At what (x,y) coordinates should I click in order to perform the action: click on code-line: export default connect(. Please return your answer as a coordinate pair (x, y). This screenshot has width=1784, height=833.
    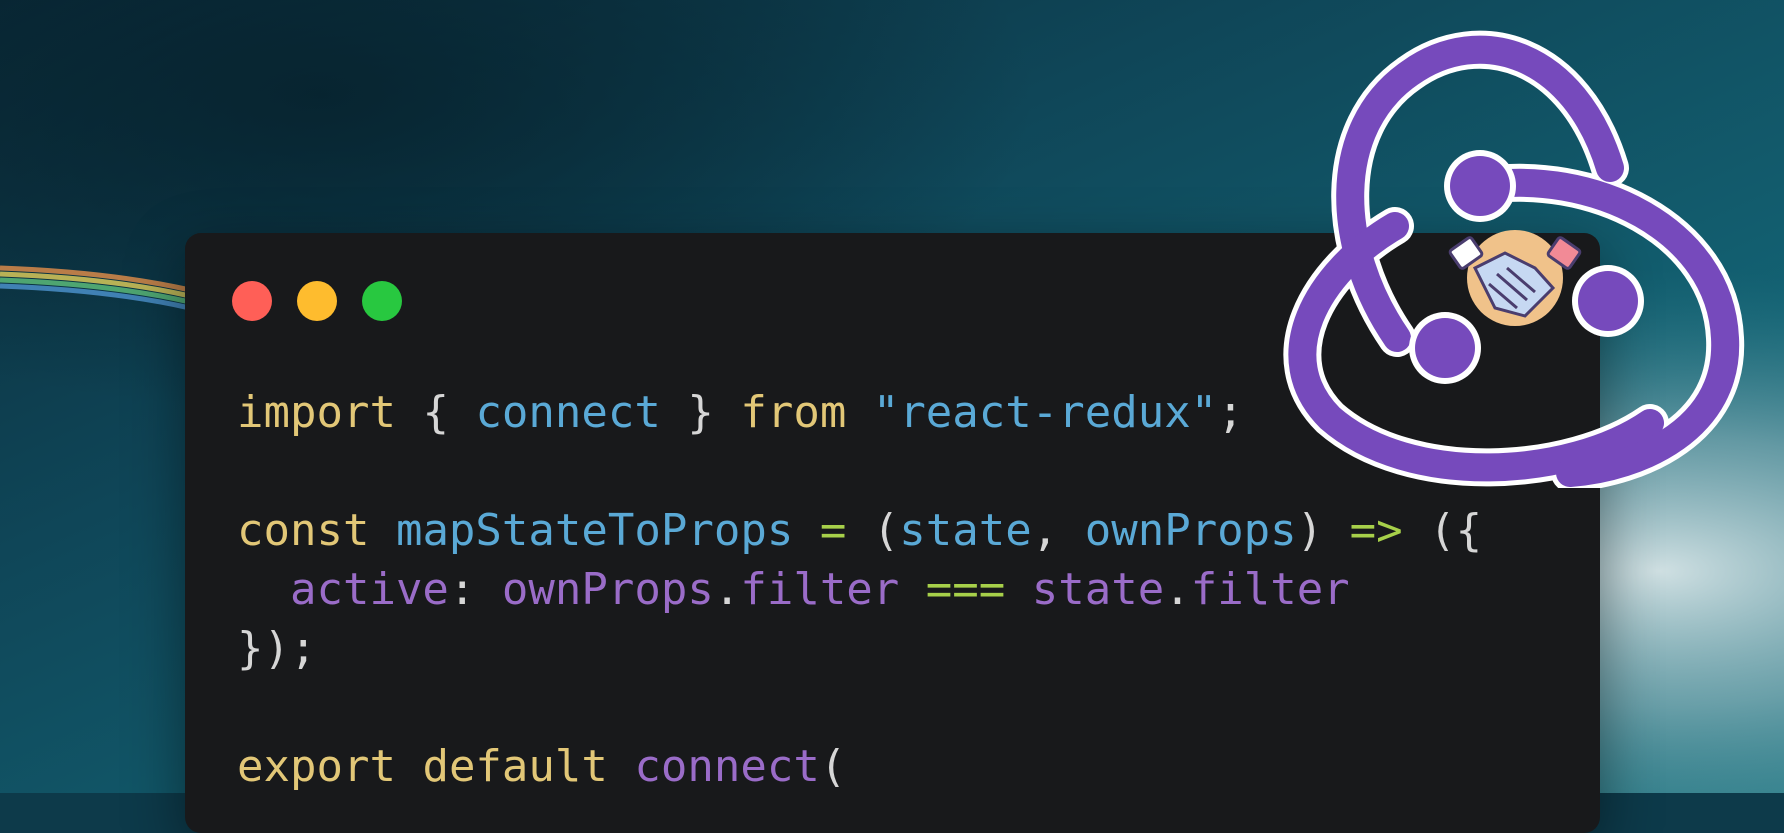
    Looking at the image, I should click on (859, 766).